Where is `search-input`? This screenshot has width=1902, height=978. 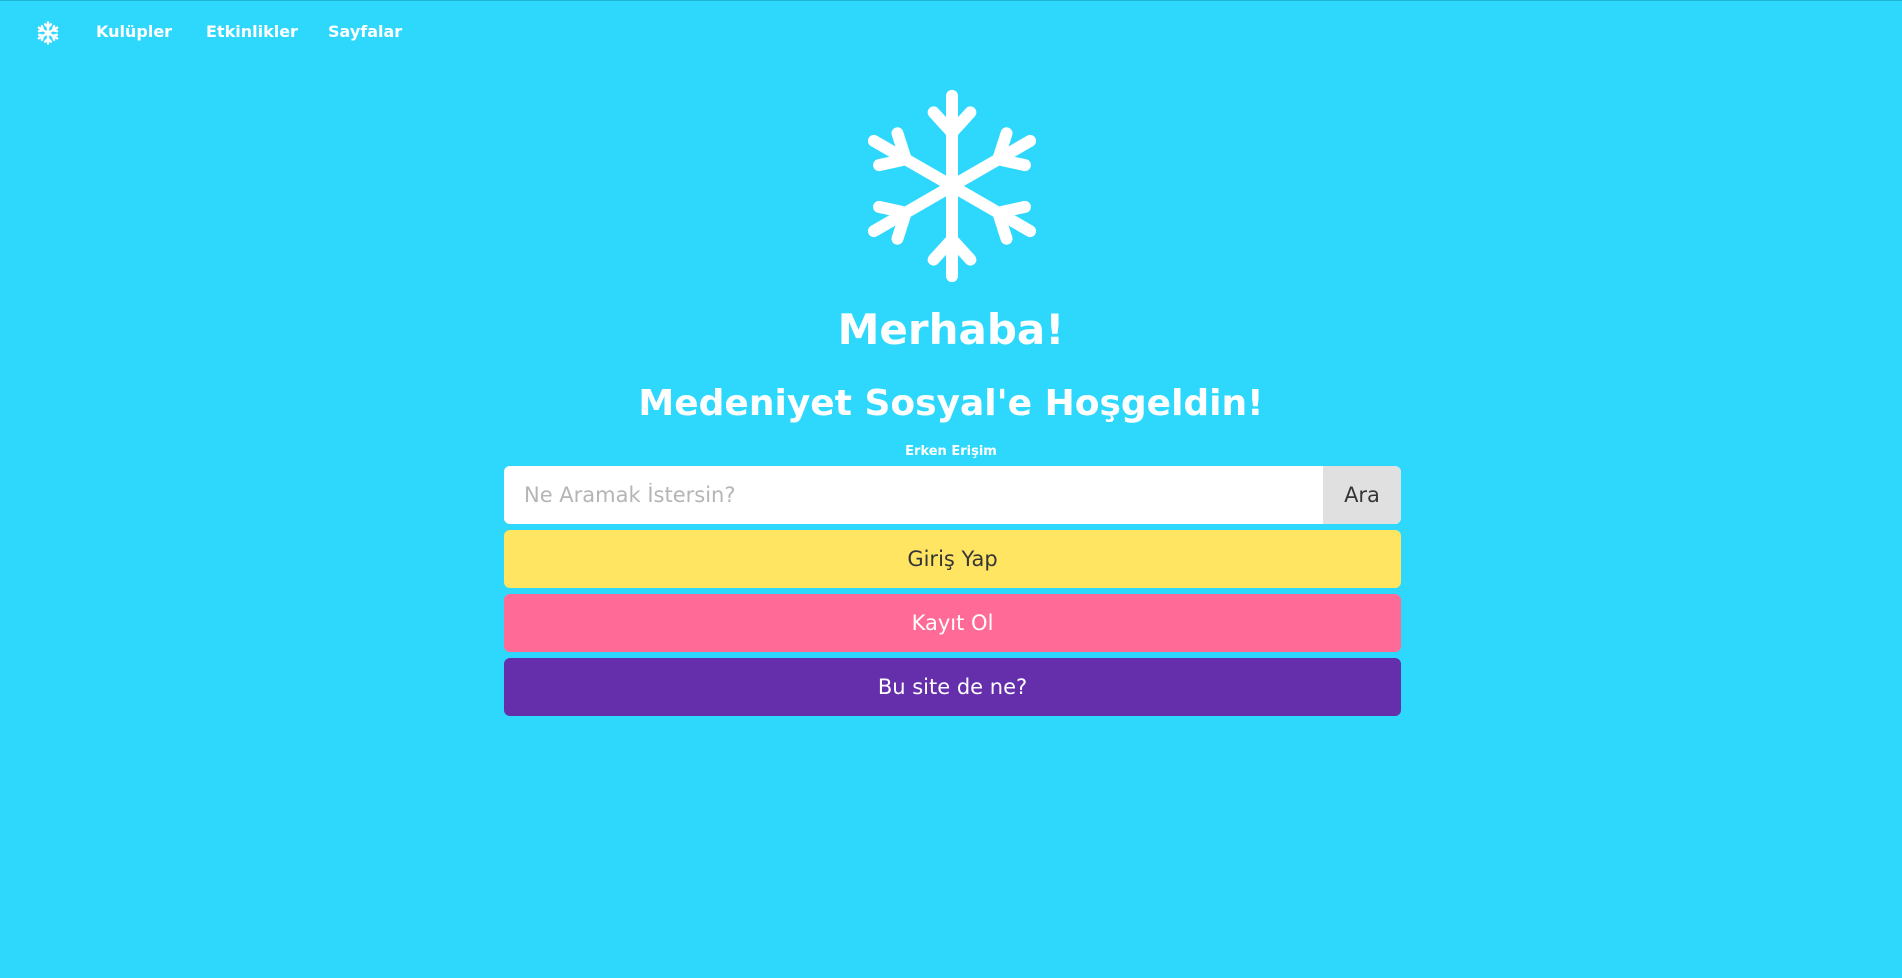
search-input is located at coordinates (913, 495).